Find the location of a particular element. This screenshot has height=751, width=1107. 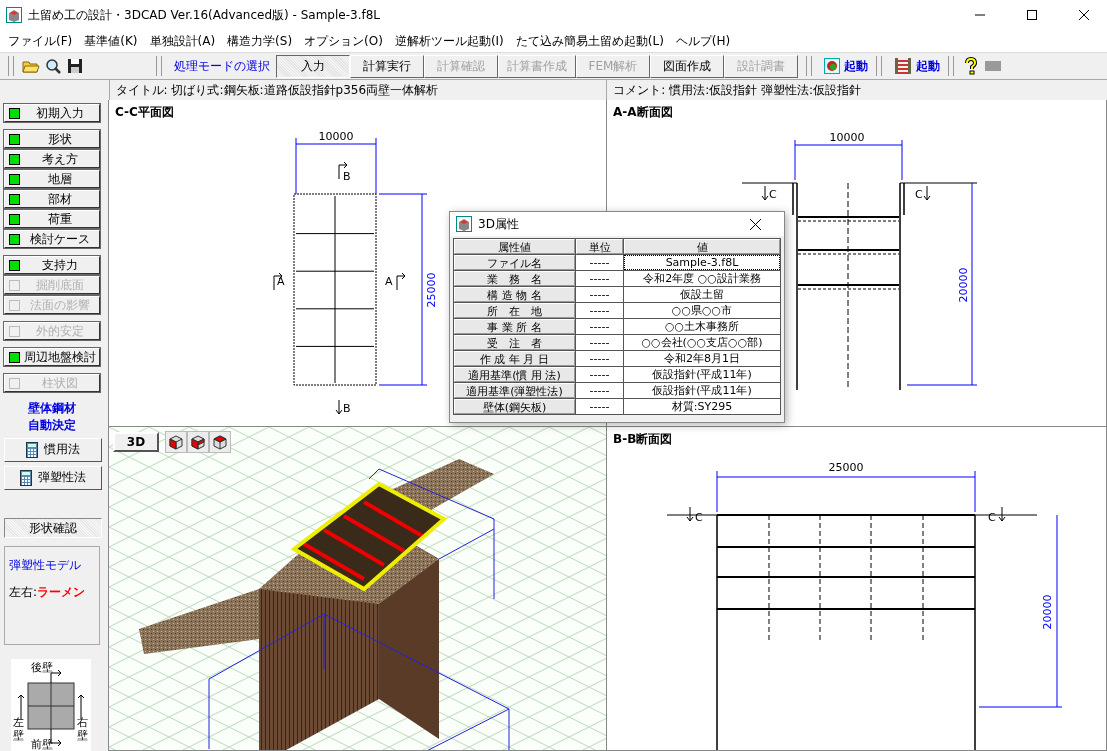

row-header: ファイル名 is located at coordinates (514, 262).